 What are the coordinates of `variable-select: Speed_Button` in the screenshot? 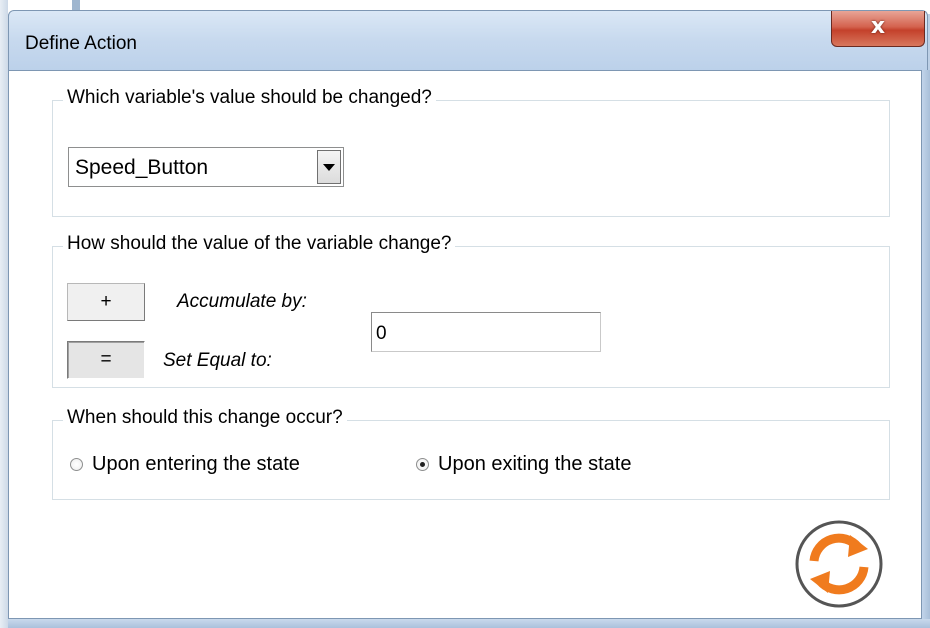 It's located at (206, 167).